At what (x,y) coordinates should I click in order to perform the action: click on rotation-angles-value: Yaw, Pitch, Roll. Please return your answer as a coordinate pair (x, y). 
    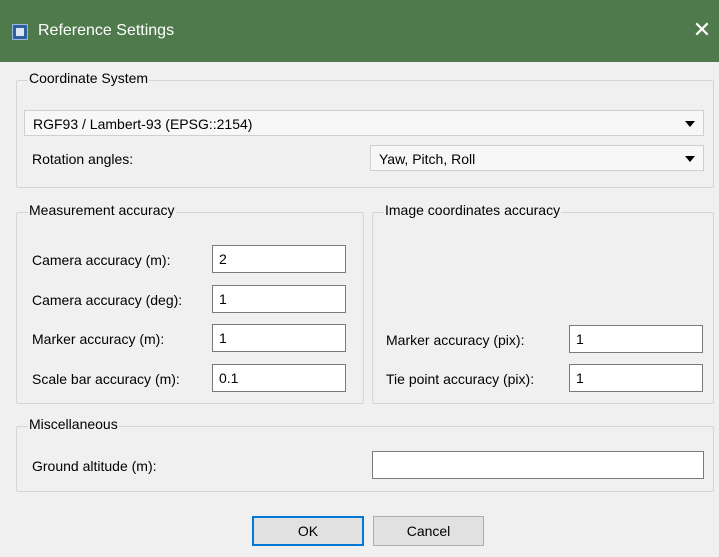
    Looking at the image, I should click on (427, 159).